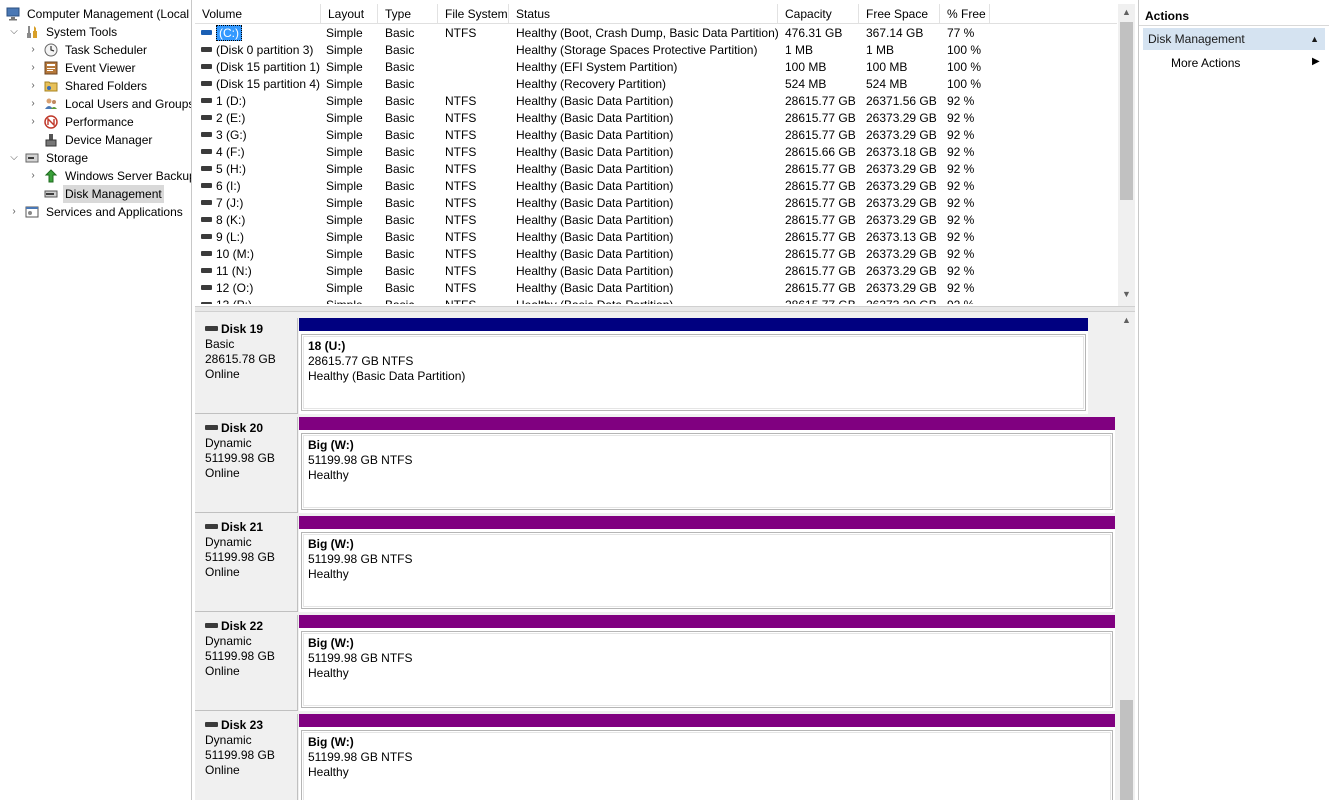 The height and width of the screenshot is (800, 1329). Describe the element at coordinates (231, 118) in the screenshot. I see `volume-name: 2 (E:)` at that location.